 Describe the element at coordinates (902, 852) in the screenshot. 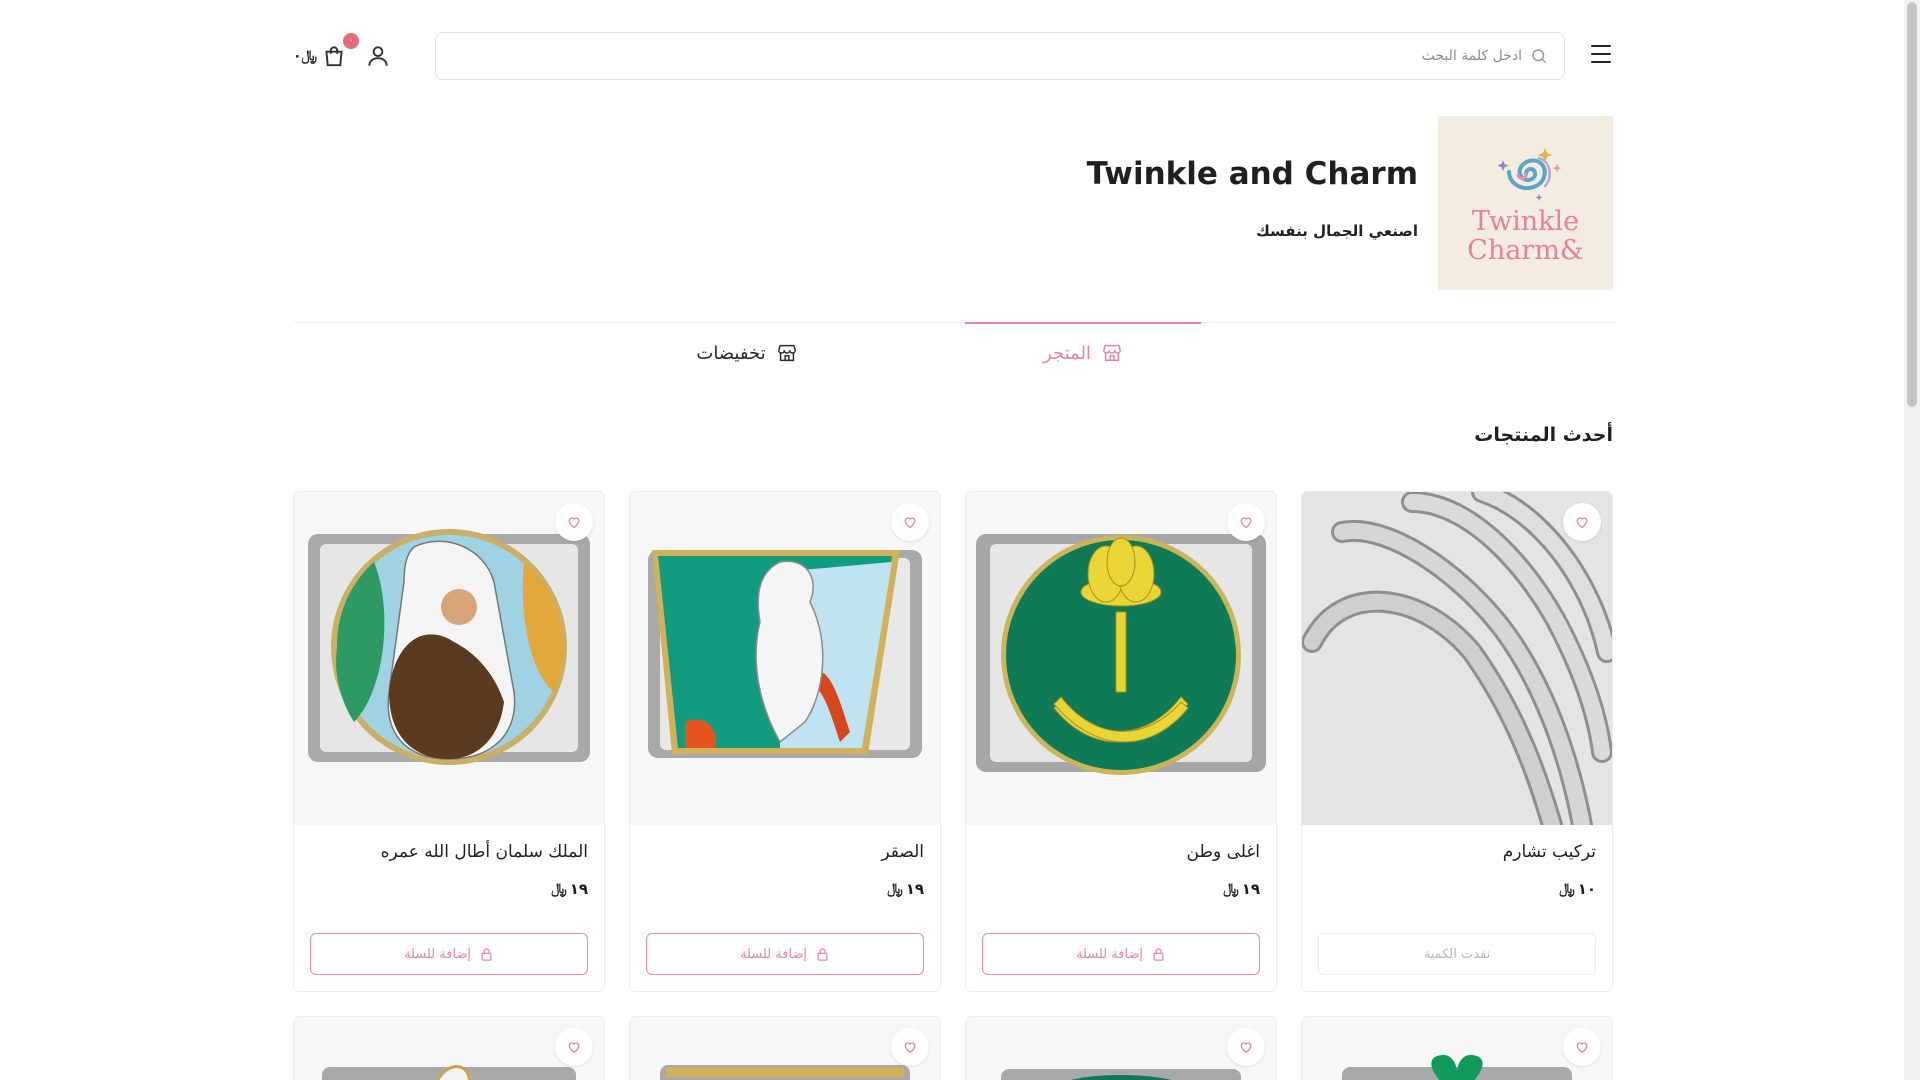

I see `product-name: الصقر` at that location.